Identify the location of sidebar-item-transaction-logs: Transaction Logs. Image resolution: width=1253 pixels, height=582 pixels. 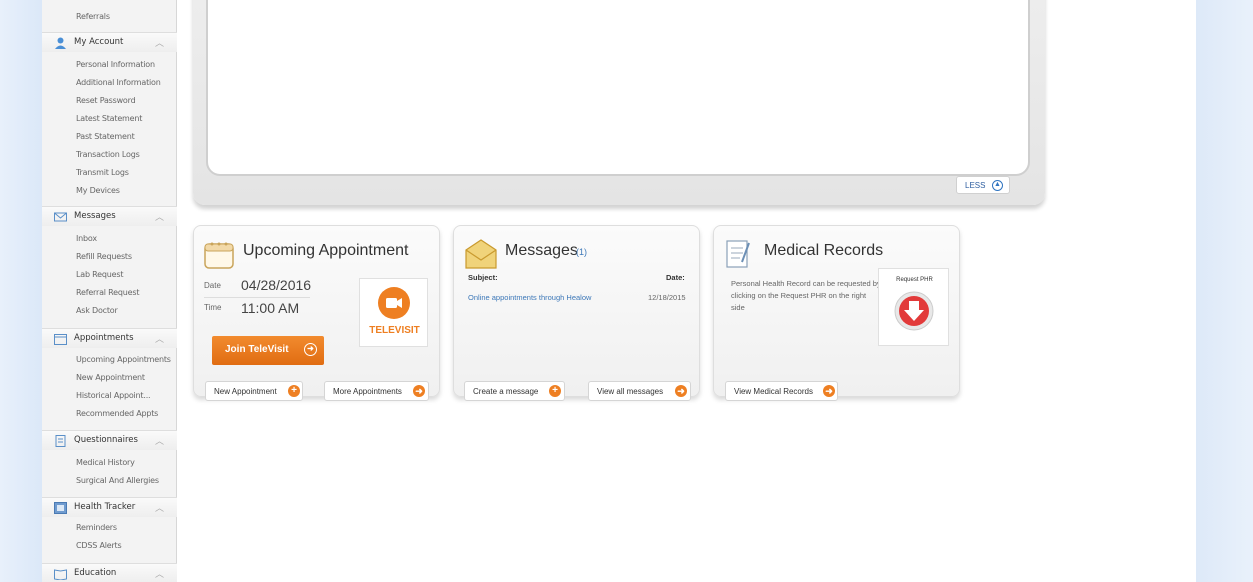
(108, 154).